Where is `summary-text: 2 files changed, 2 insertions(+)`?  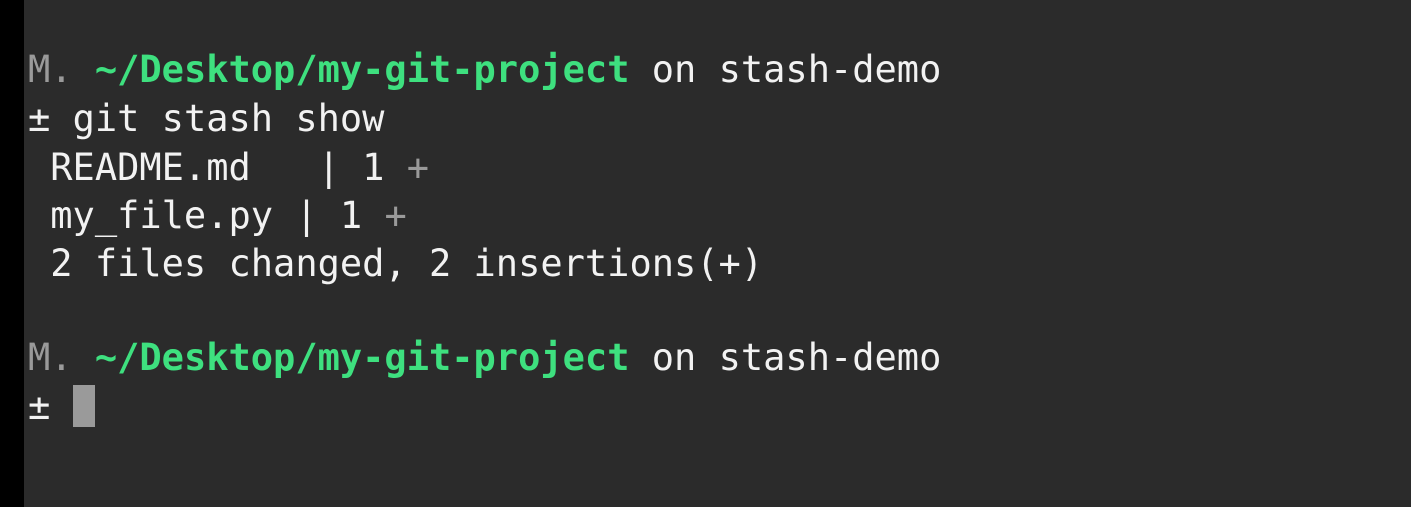 summary-text: 2 files changed, 2 insertions(+) is located at coordinates (407, 263).